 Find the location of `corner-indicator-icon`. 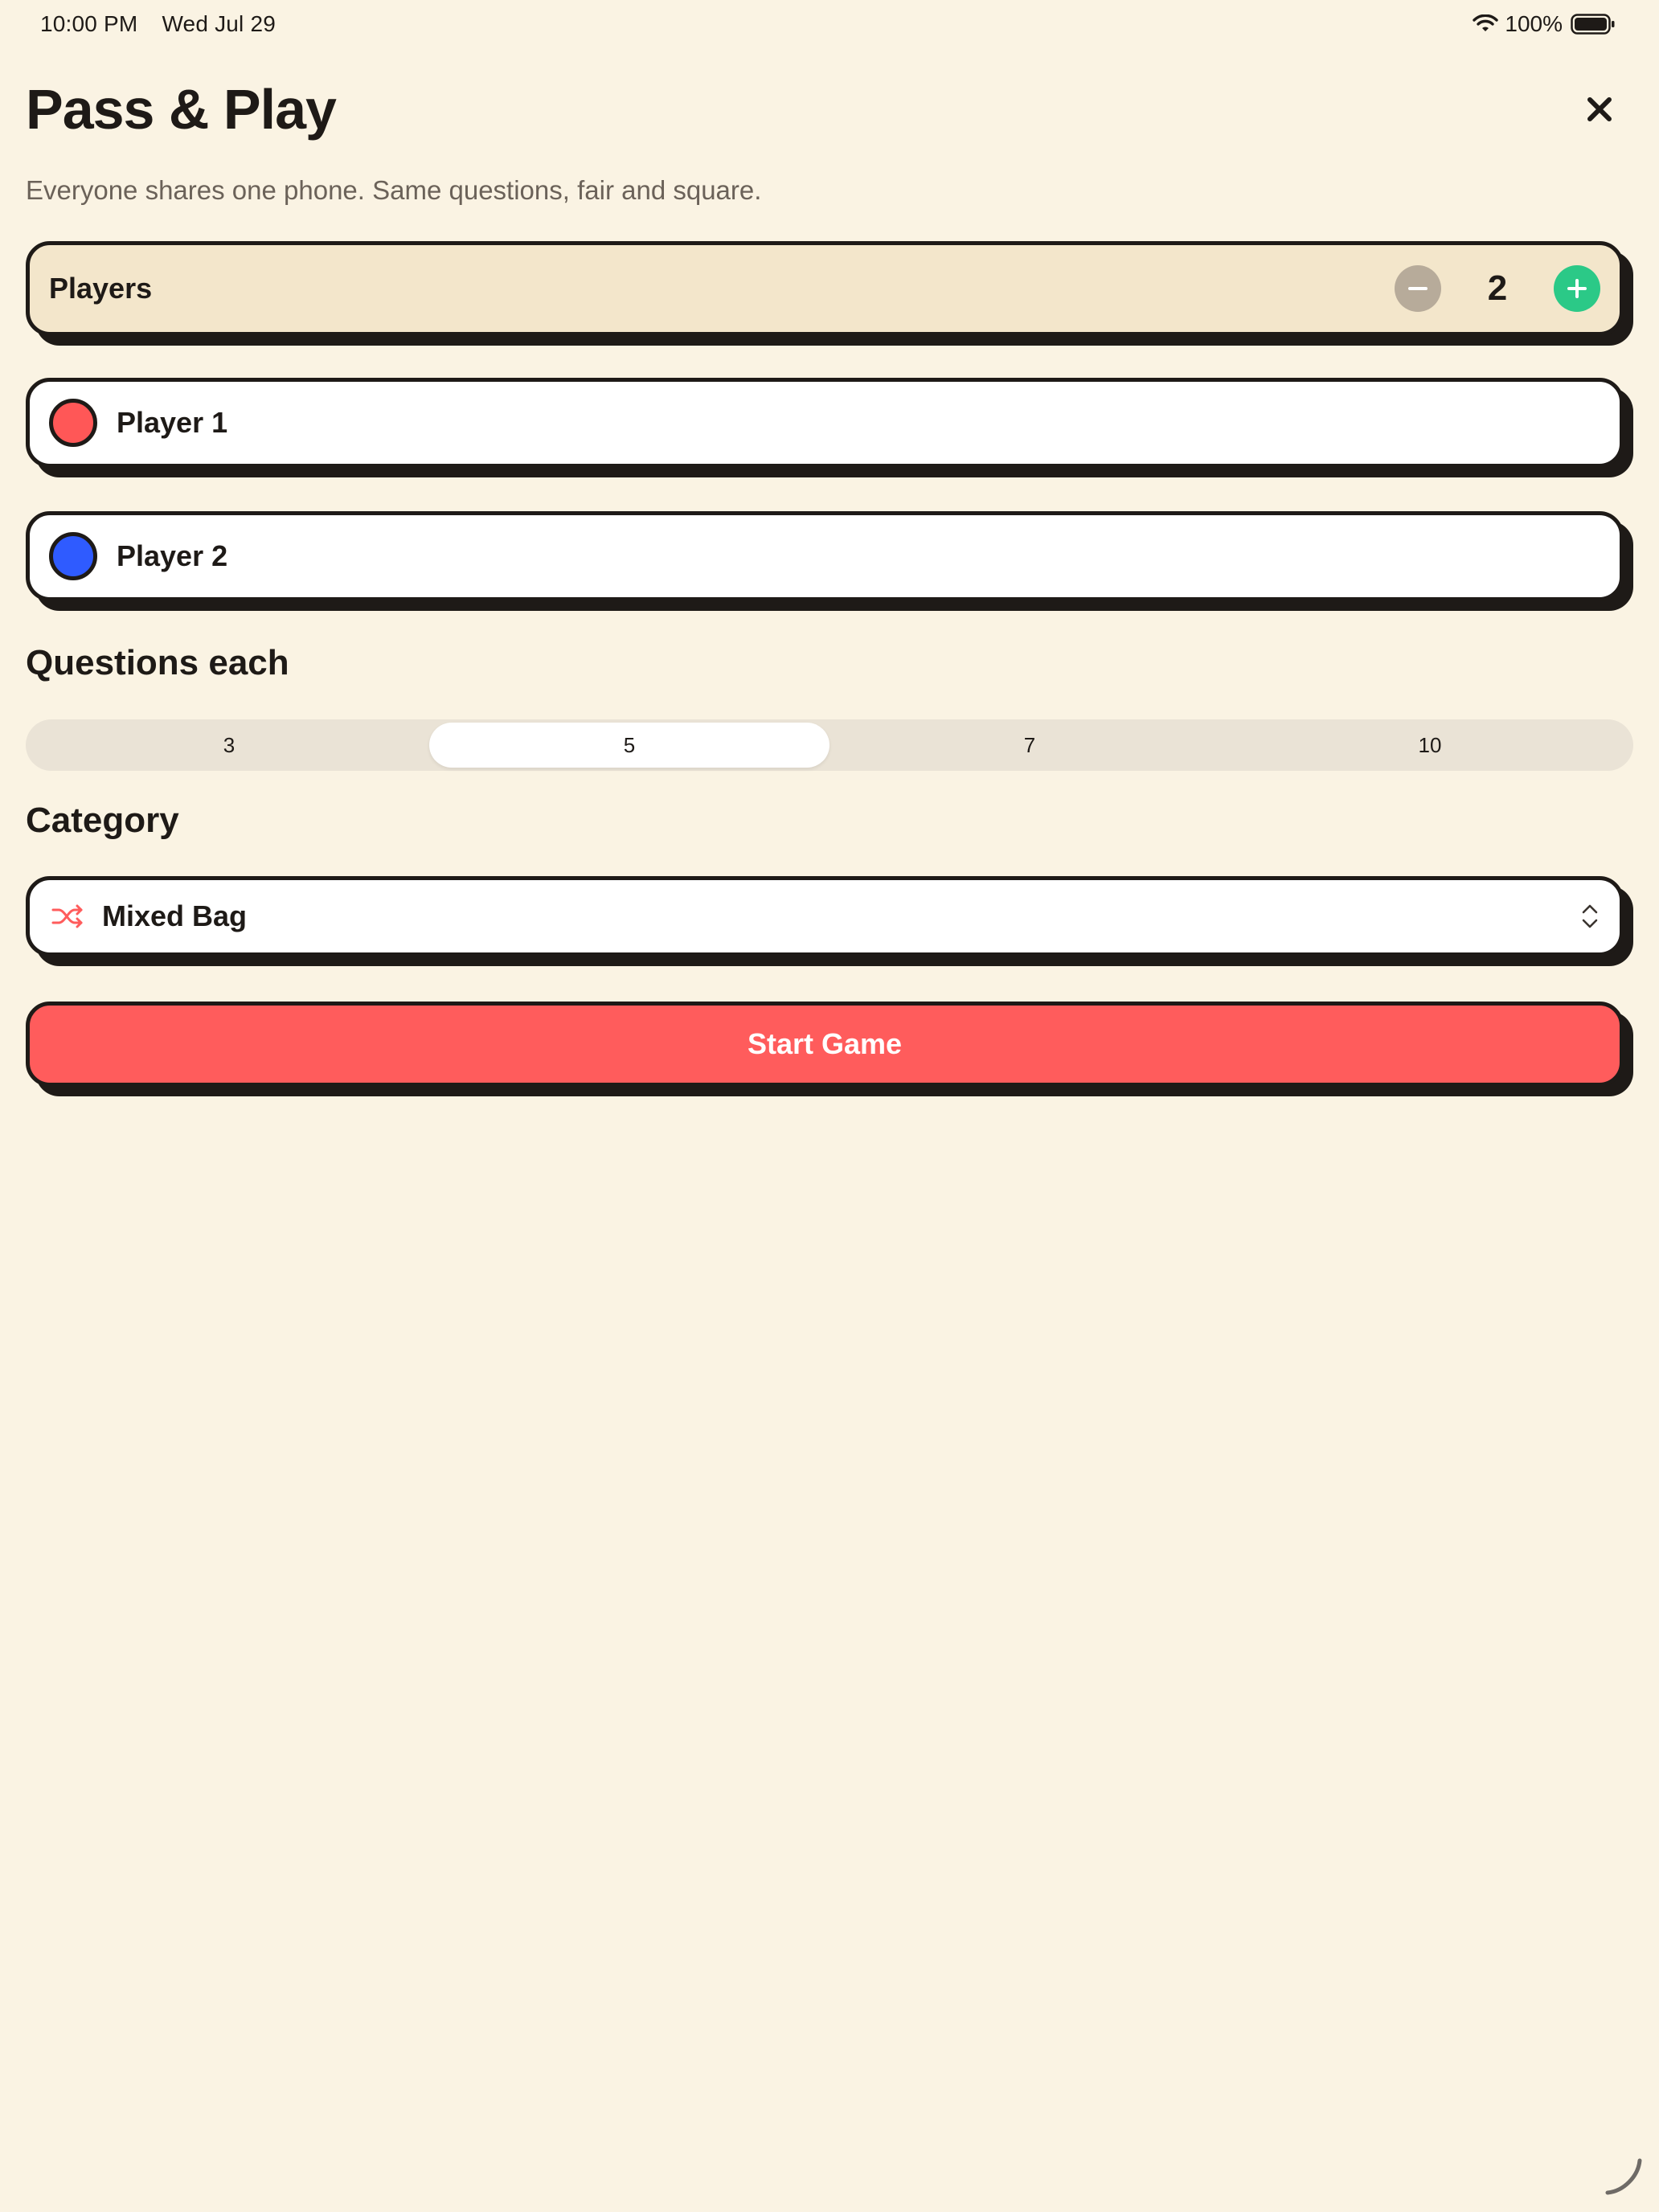

corner-indicator-icon is located at coordinates (1623, 2176).